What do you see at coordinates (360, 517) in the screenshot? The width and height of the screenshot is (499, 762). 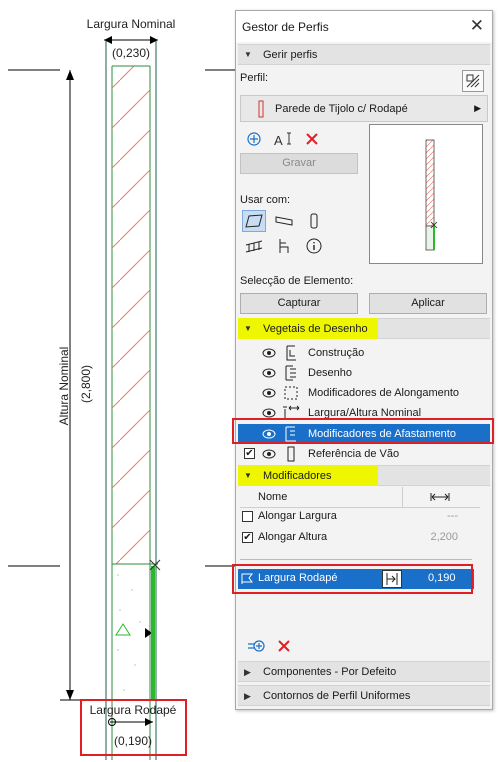 I see `modifier-row-stretch-width: Alongar Largura ---` at bounding box center [360, 517].